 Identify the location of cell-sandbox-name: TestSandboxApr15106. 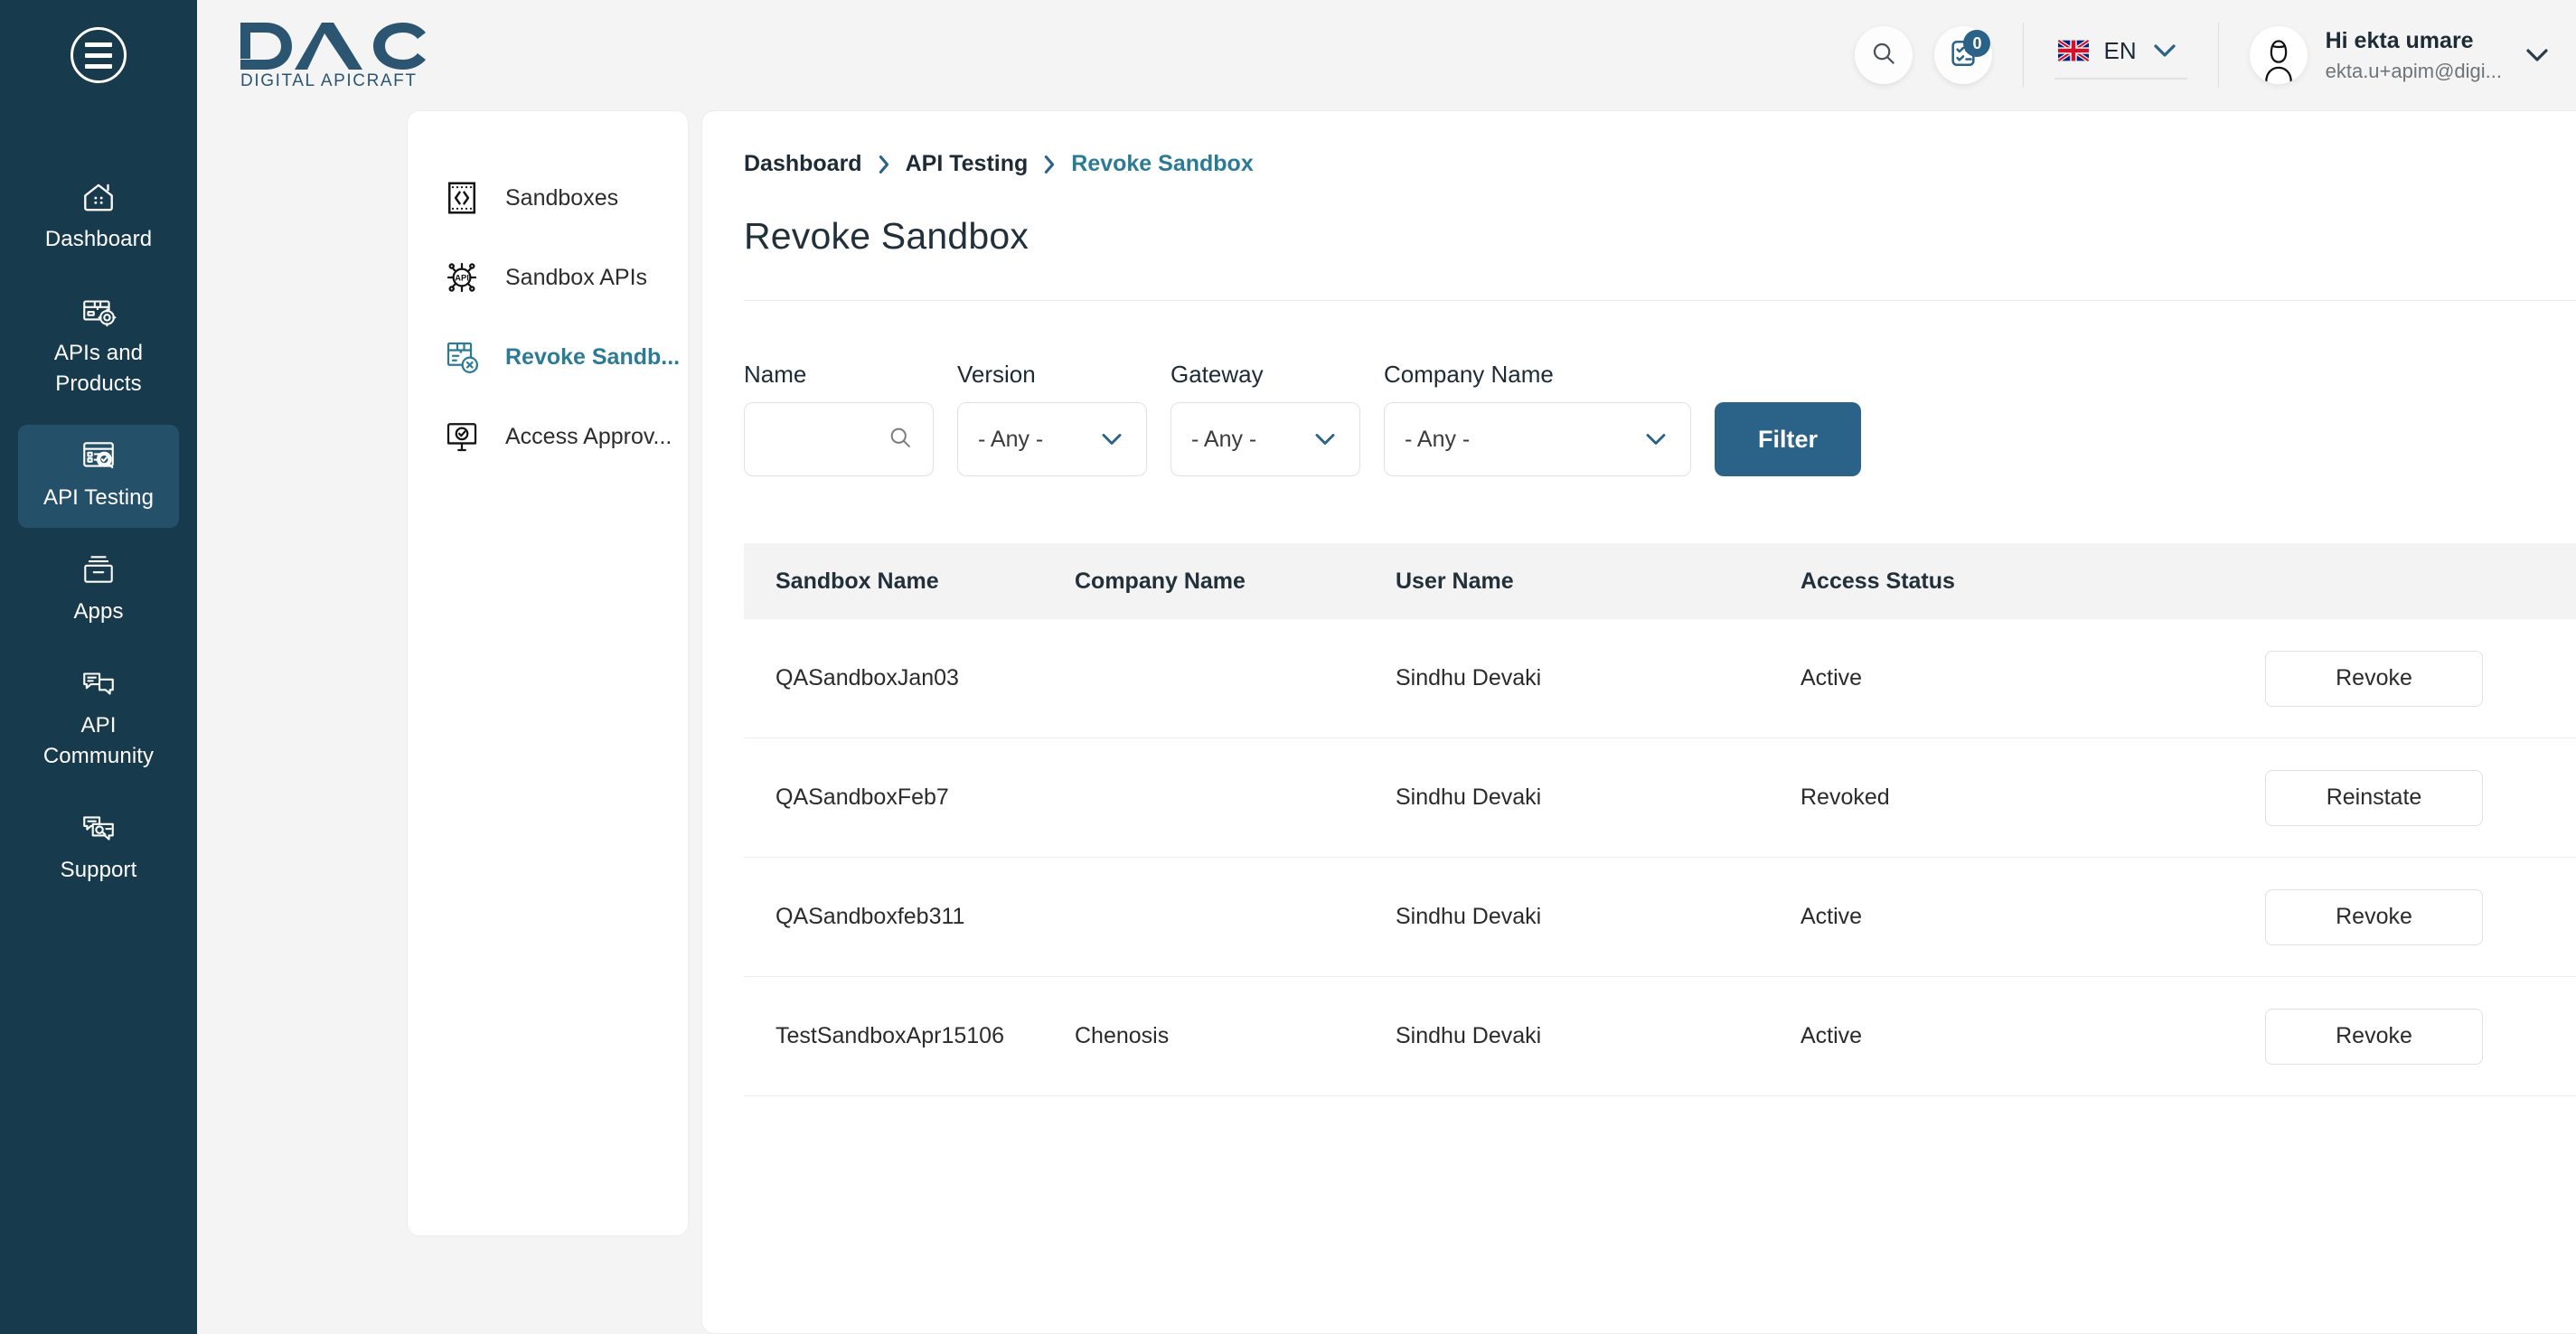
(890, 1035).